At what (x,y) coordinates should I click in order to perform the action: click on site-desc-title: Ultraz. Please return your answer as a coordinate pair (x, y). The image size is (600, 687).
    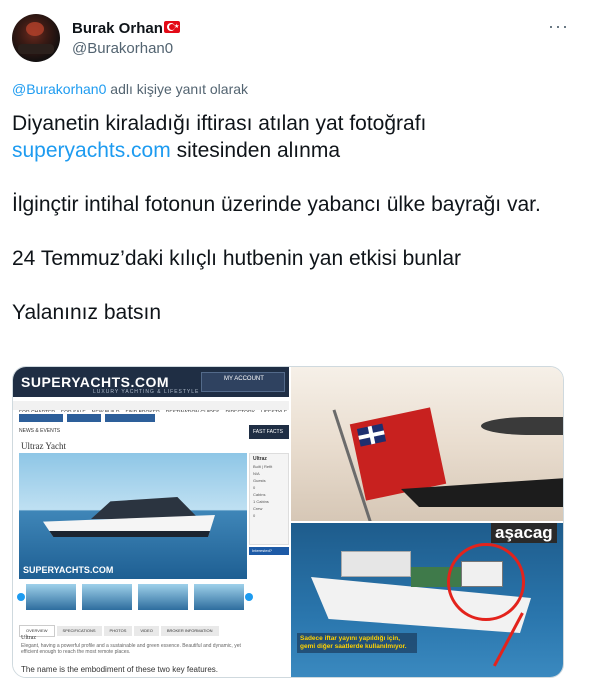
    Looking at the image, I should click on (28, 638).